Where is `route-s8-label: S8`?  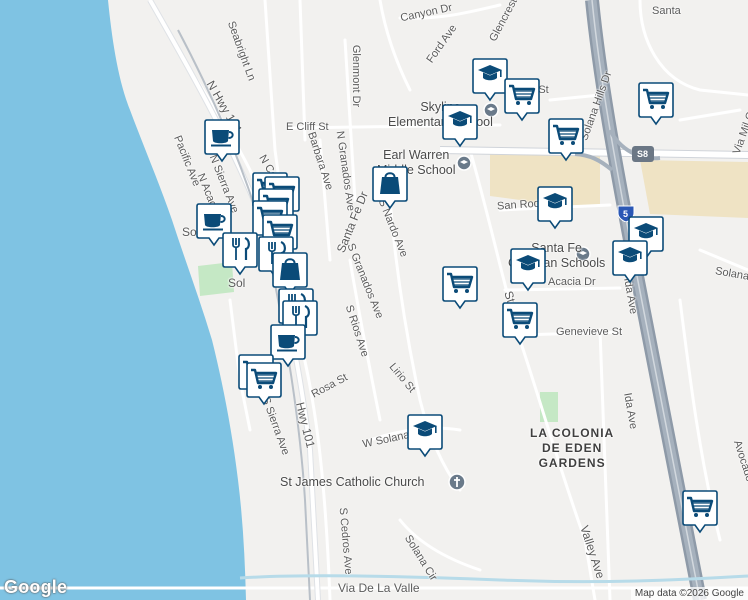 route-s8-label: S8 is located at coordinates (643, 154).